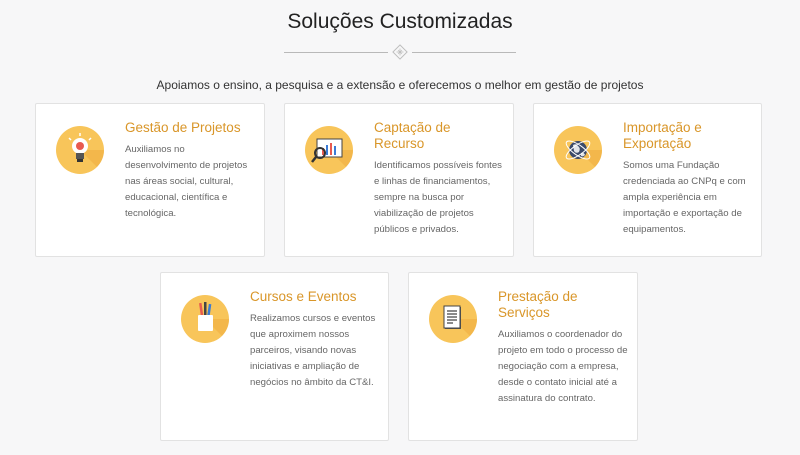 This screenshot has height=455, width=800. What do you see at coordinates (662, 135) in the screenshot?
I see `card-title: Importação e Exportação` at bounding box center [662, 135].